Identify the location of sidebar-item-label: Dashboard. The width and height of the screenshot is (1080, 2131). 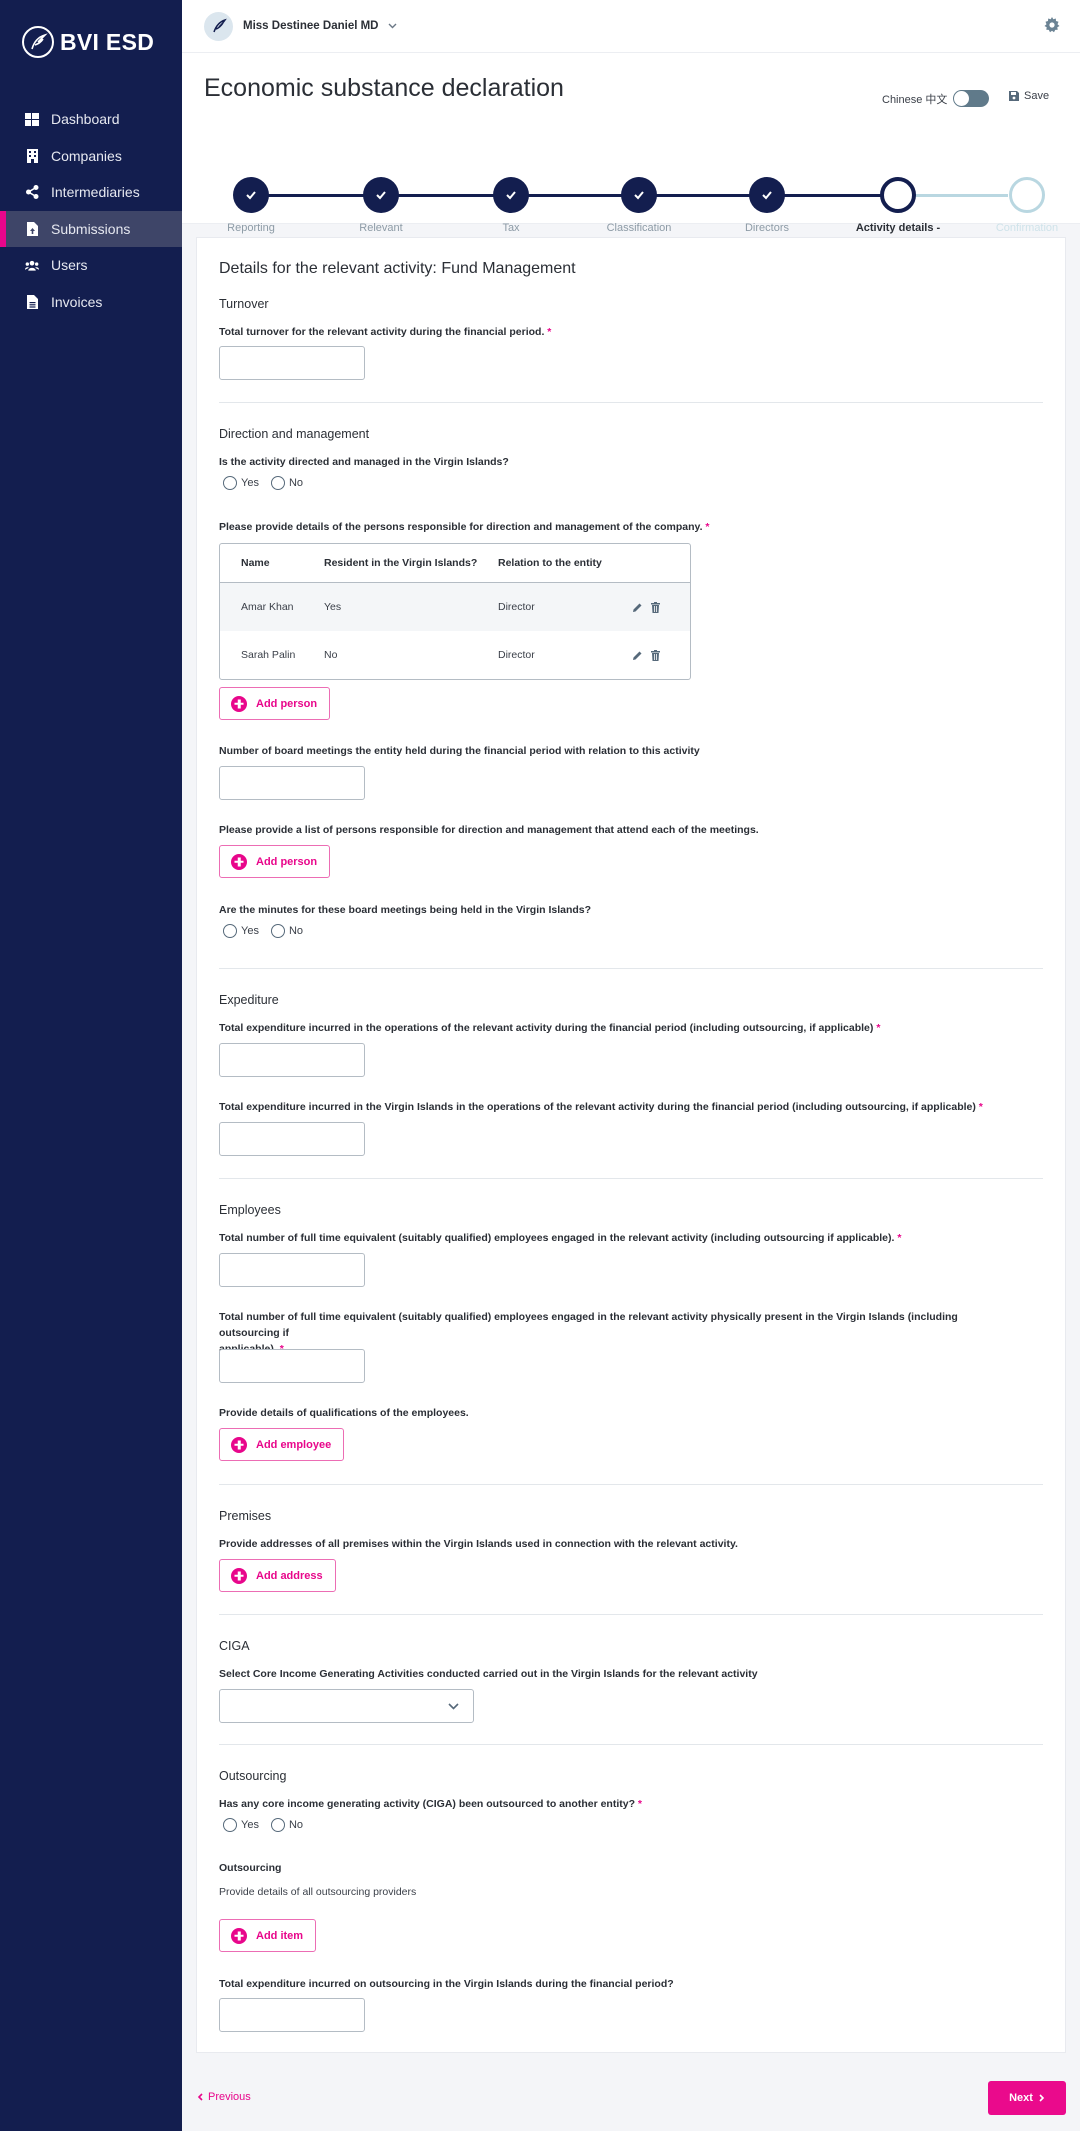
(85, 119).